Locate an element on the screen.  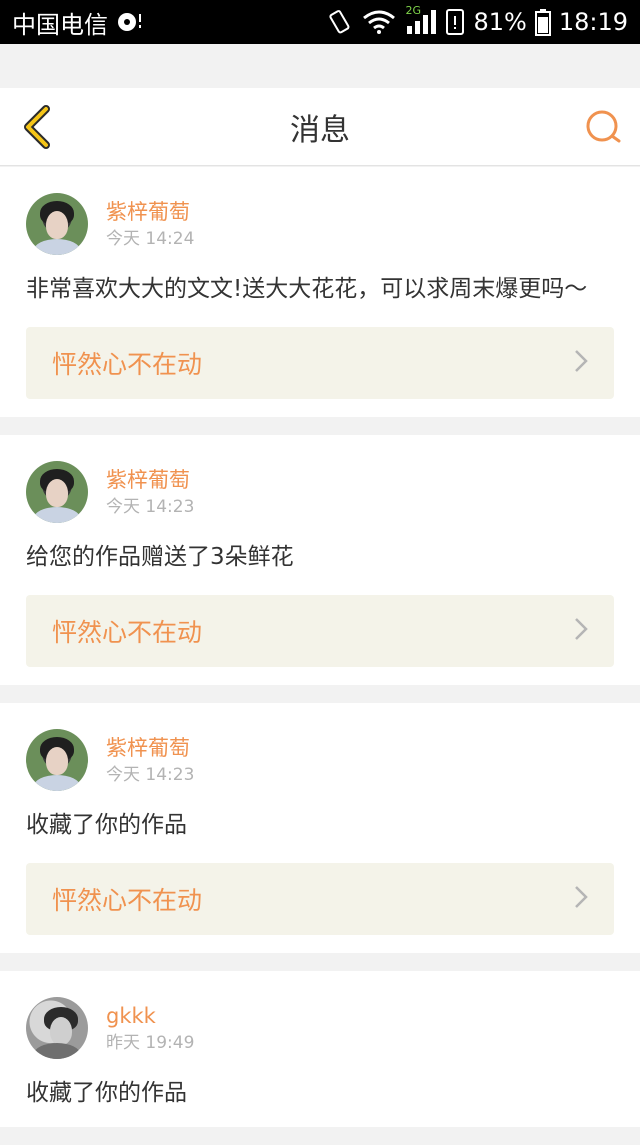
page-title: 消息 is located at coordinates (320, 130).